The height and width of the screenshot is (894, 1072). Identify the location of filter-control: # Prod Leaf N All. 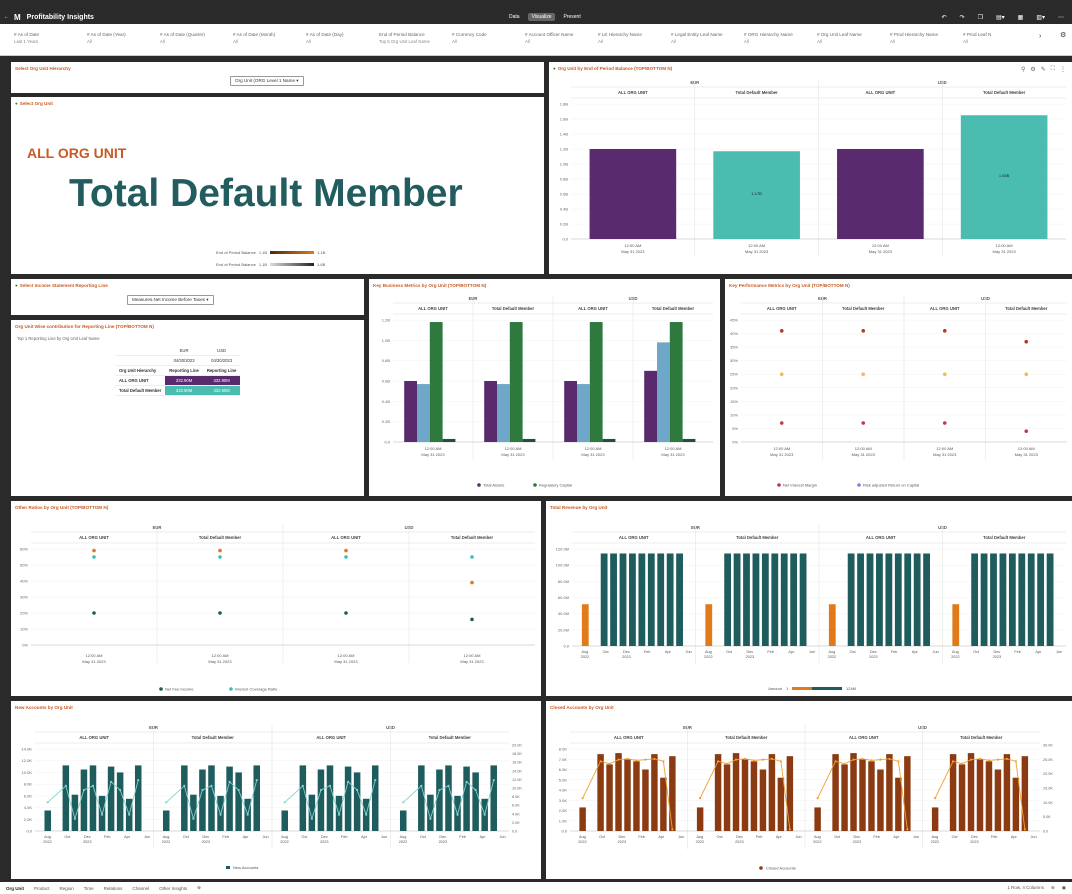
(977, 39).